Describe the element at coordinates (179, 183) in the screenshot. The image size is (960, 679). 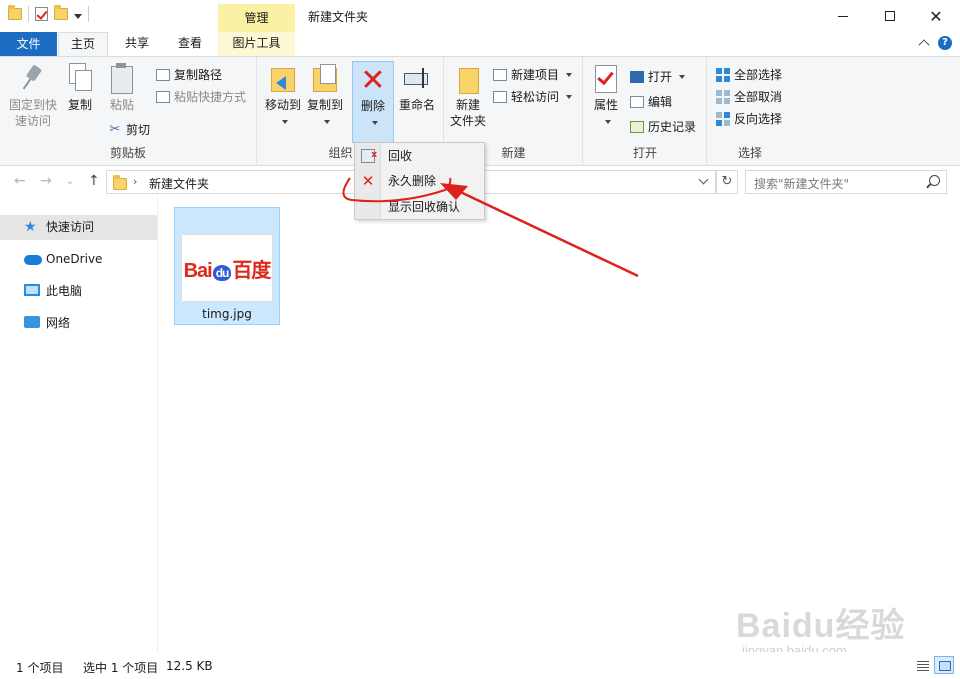
I see `breadcrumb: 新建文件夹` at that location.